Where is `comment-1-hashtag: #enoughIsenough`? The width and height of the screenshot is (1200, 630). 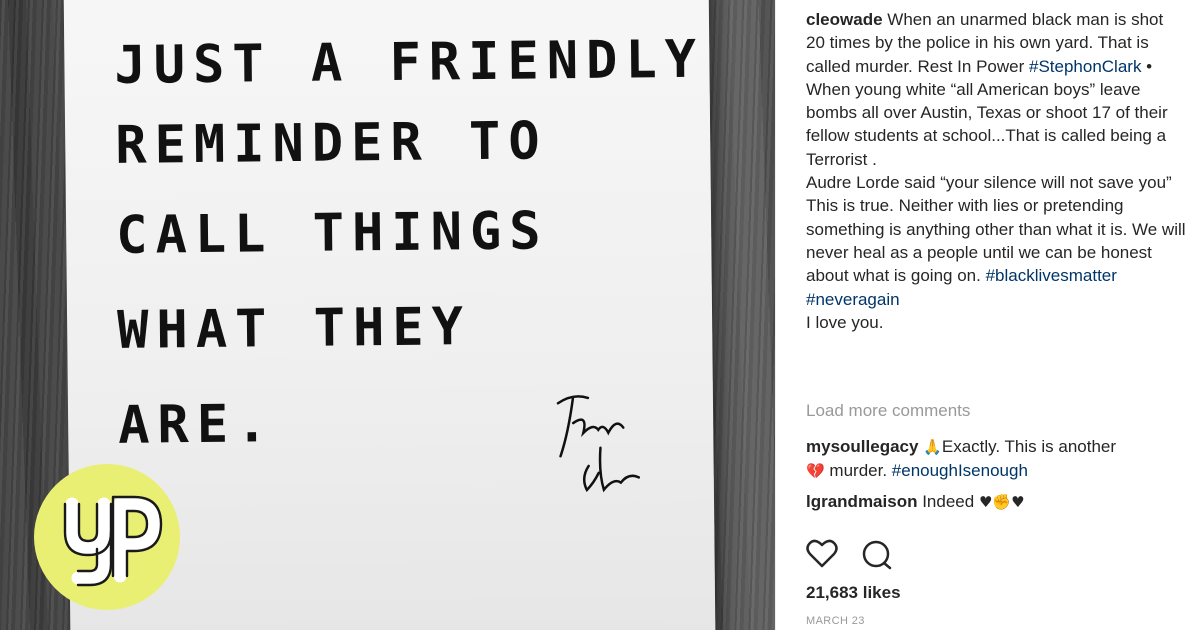
comment-1-hashtag: #enoughIsenough is located at coordinates (960, 470).